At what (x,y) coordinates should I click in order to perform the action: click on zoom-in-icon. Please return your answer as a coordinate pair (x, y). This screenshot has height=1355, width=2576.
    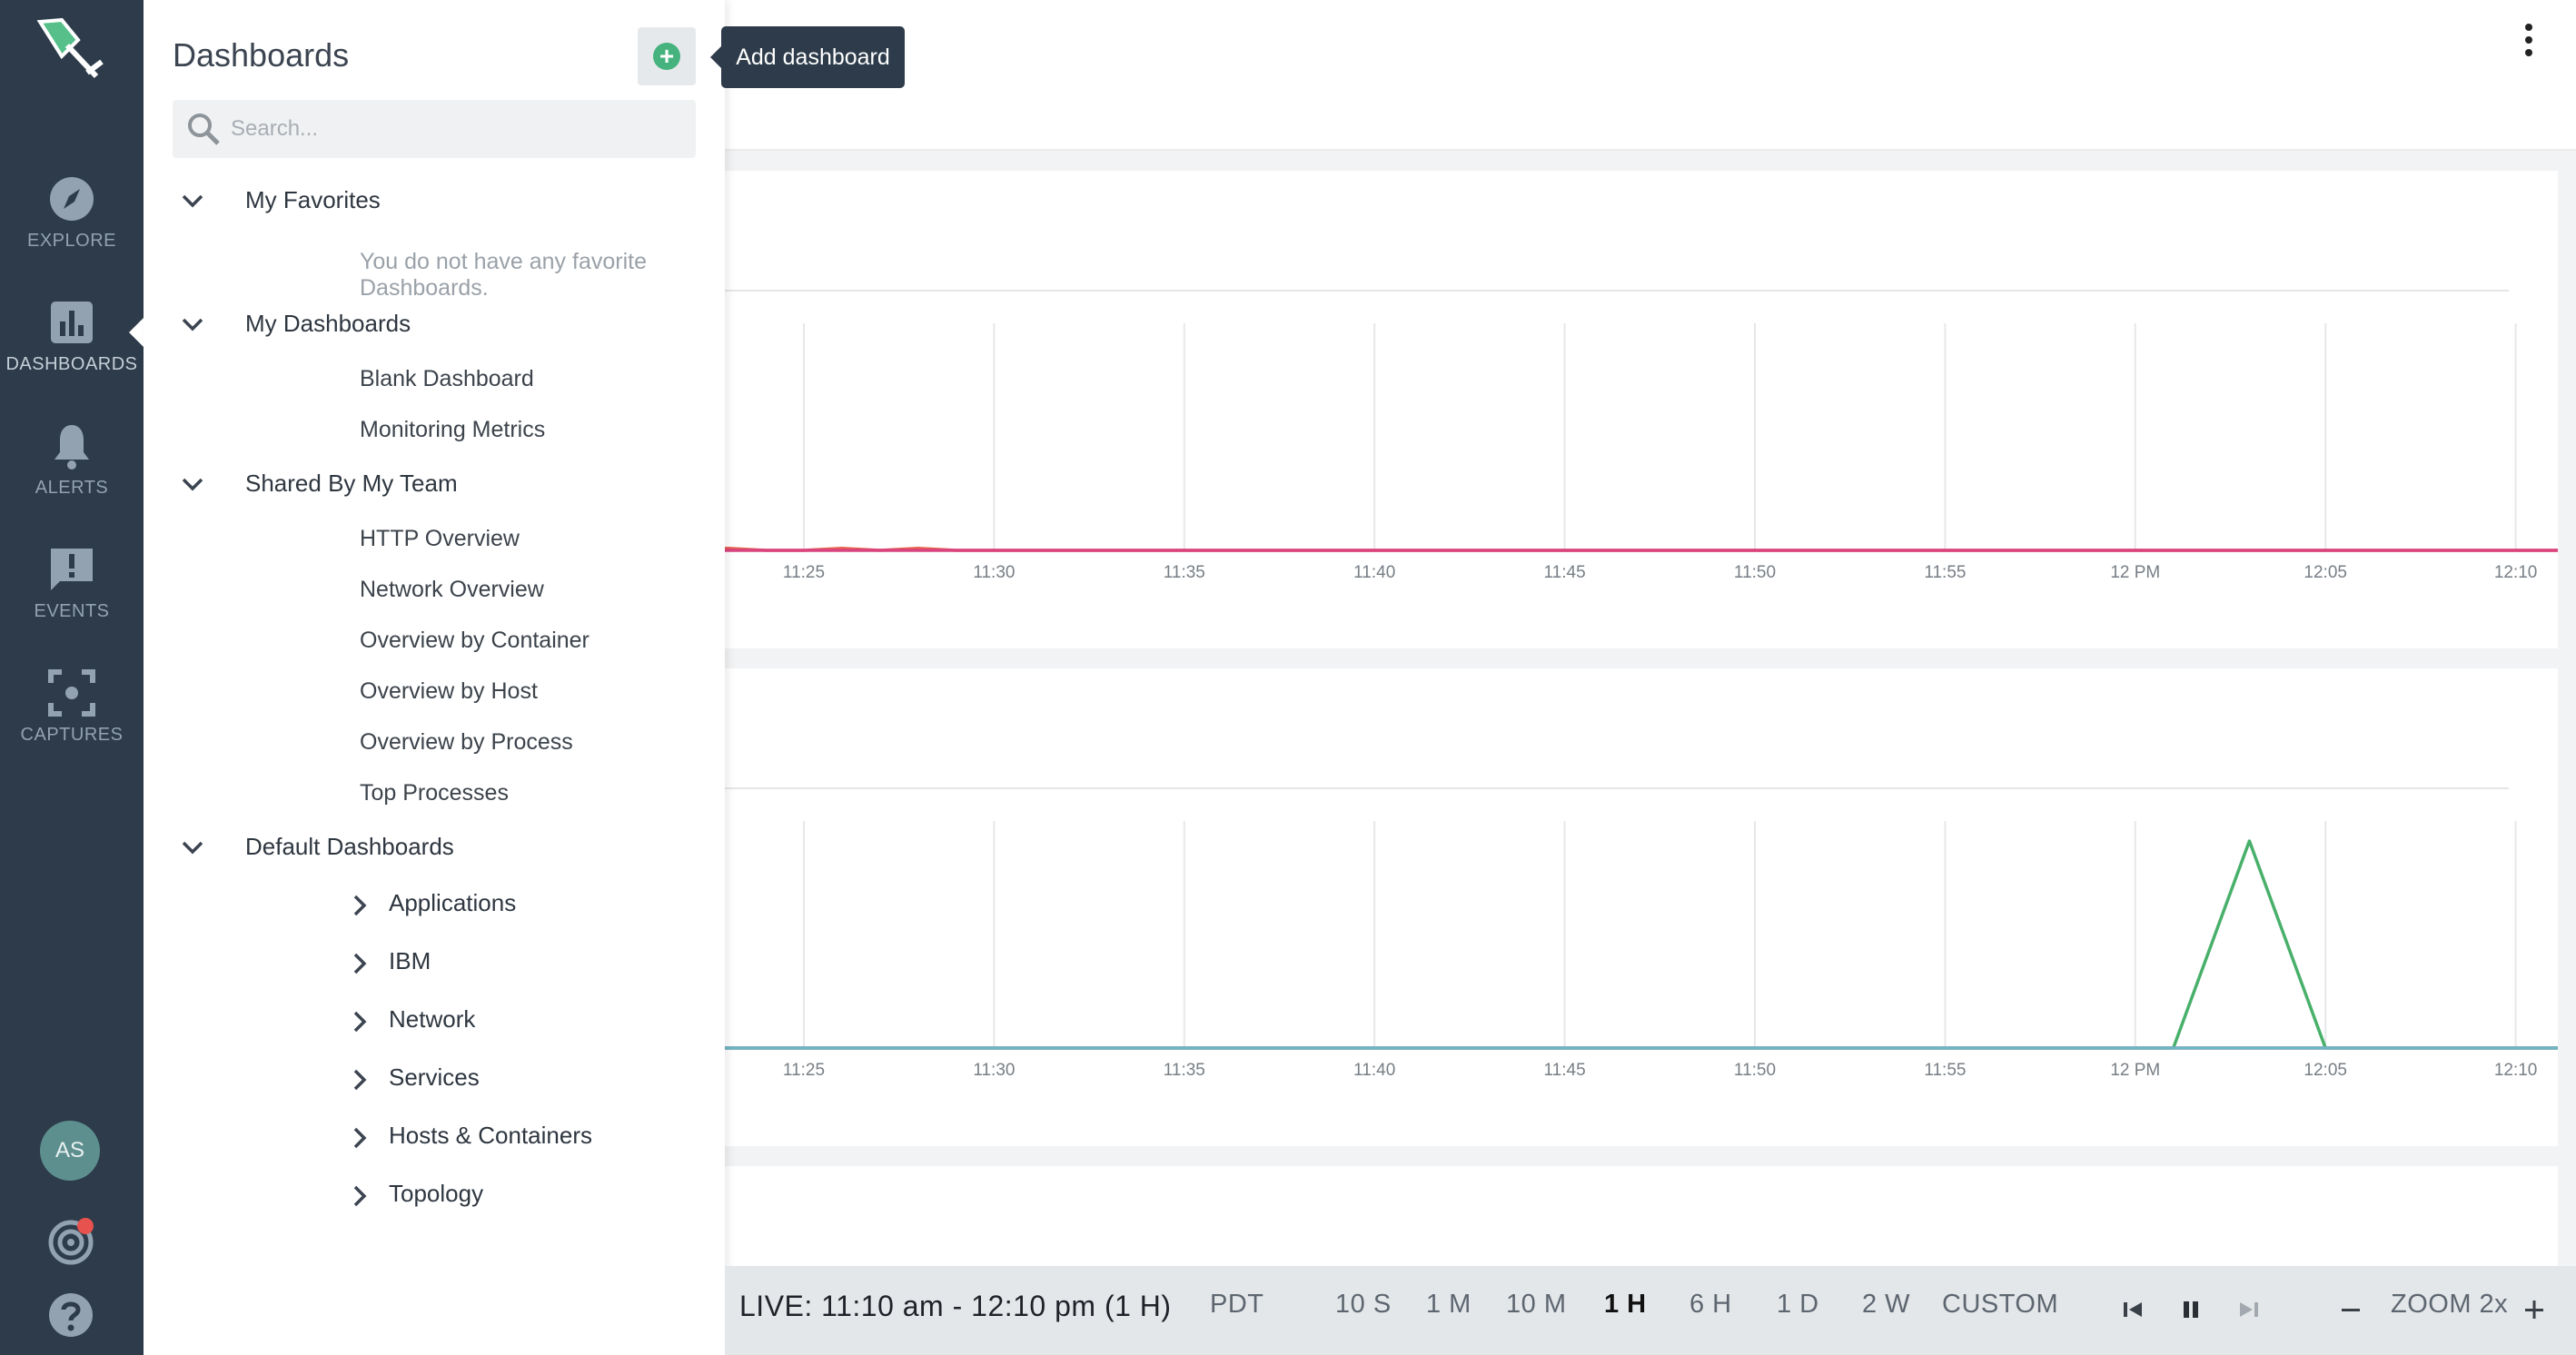
    Looking at the image, I should click on (2534, 1309).